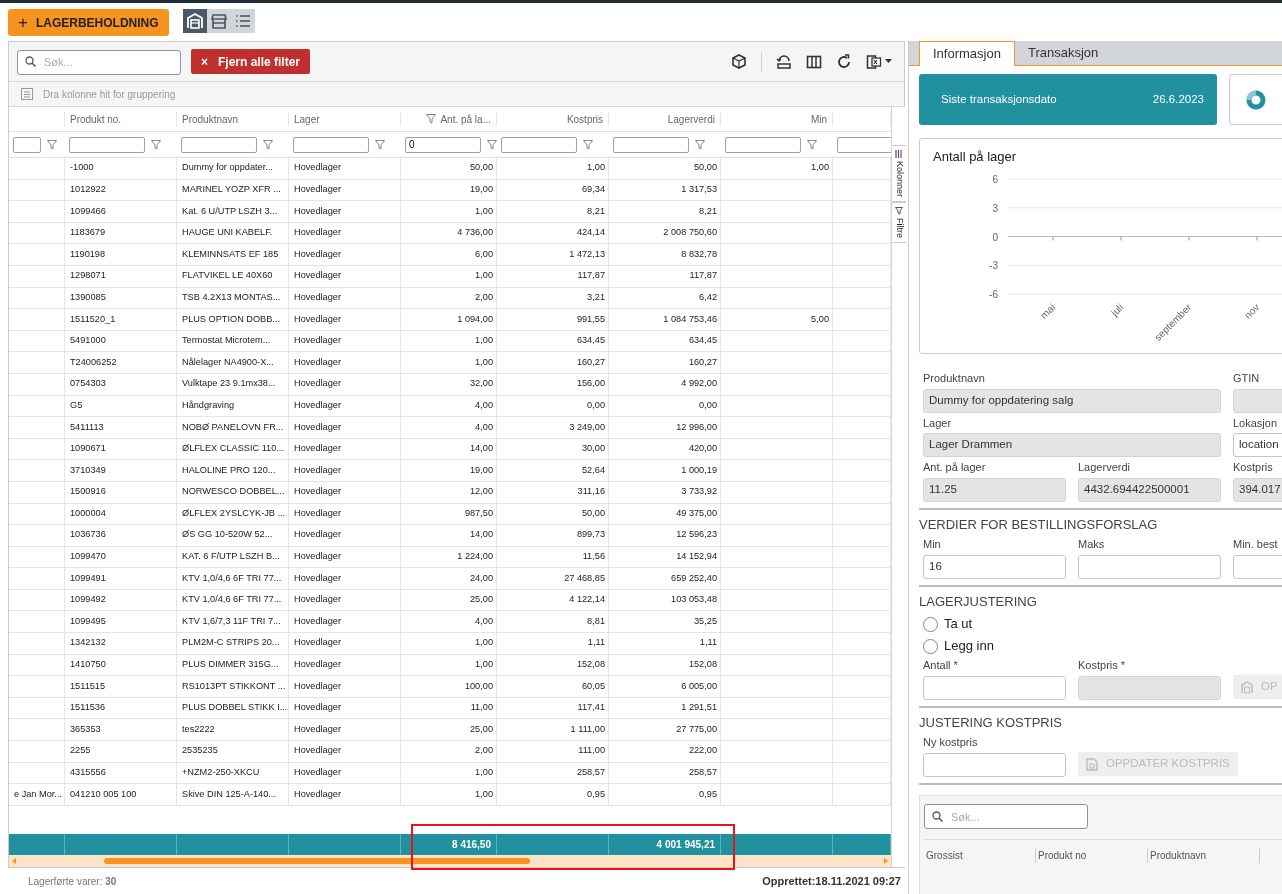 Image resolution: width=1282 pixels, height=894 pixels. I want to click on table-cell-text: 1 472,13, so click(587, 254).